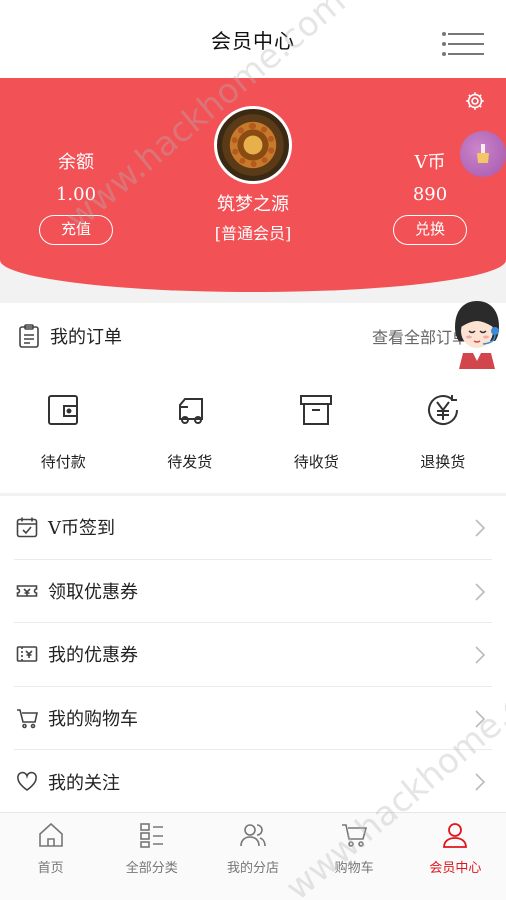 The height and width of the screenshot is (900, 506). I want to click on order-status-label: 待付款, so click(63, 462).